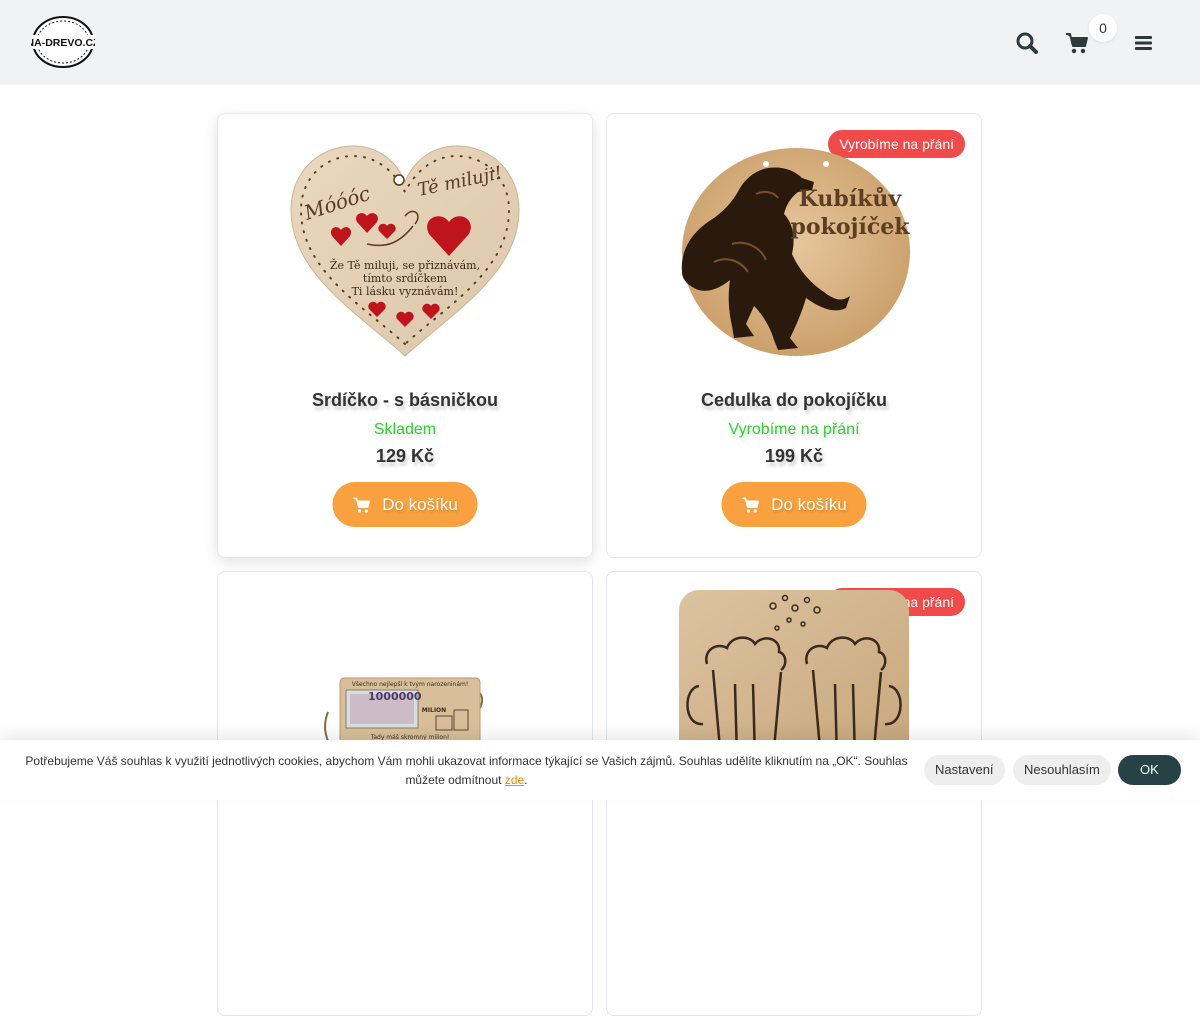 This screenshot has width=1200, height=1016. Describe the element at coordinates (794, 670) in the screenshot. I see `product-image` at that location.